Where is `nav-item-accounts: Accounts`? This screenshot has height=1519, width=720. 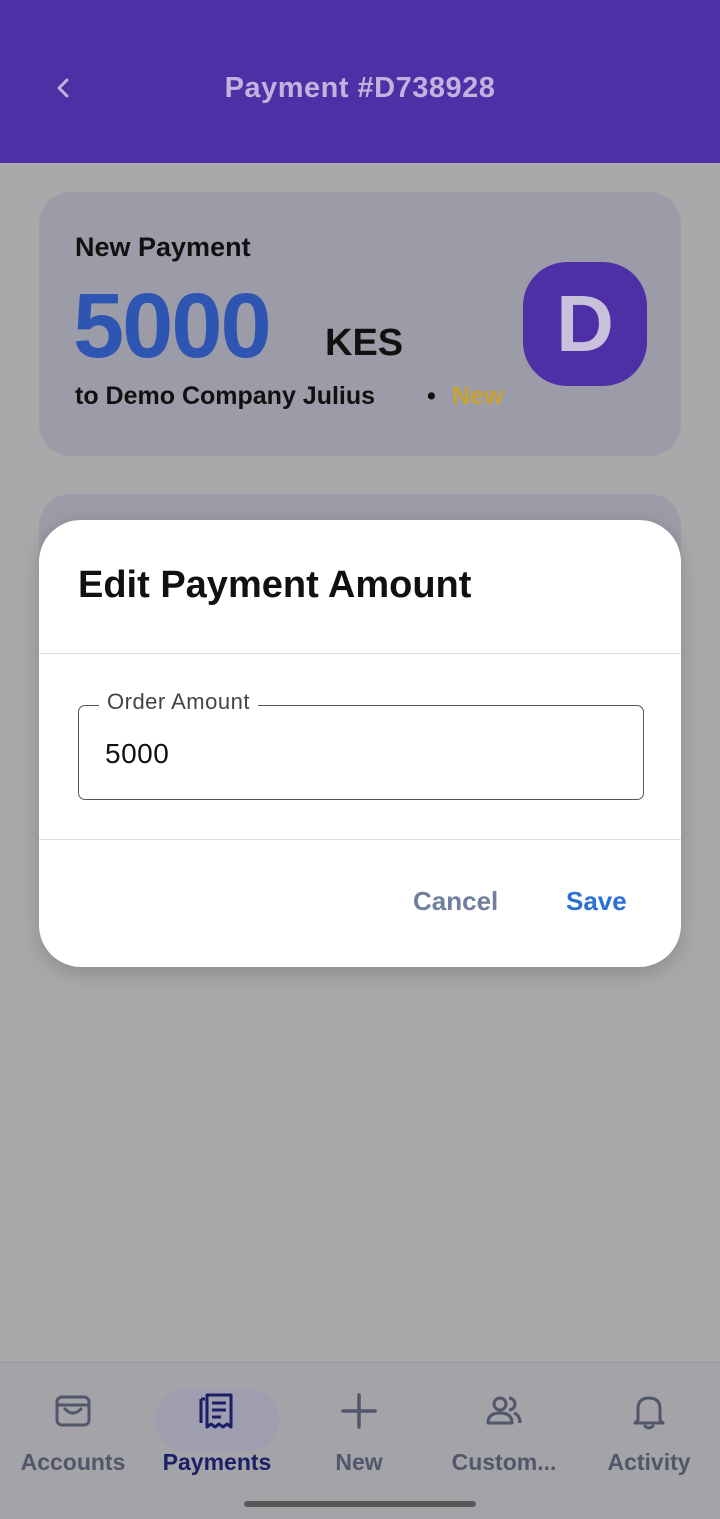
nav-item-accounts: Accounts is located at coordinates (73, 1423).